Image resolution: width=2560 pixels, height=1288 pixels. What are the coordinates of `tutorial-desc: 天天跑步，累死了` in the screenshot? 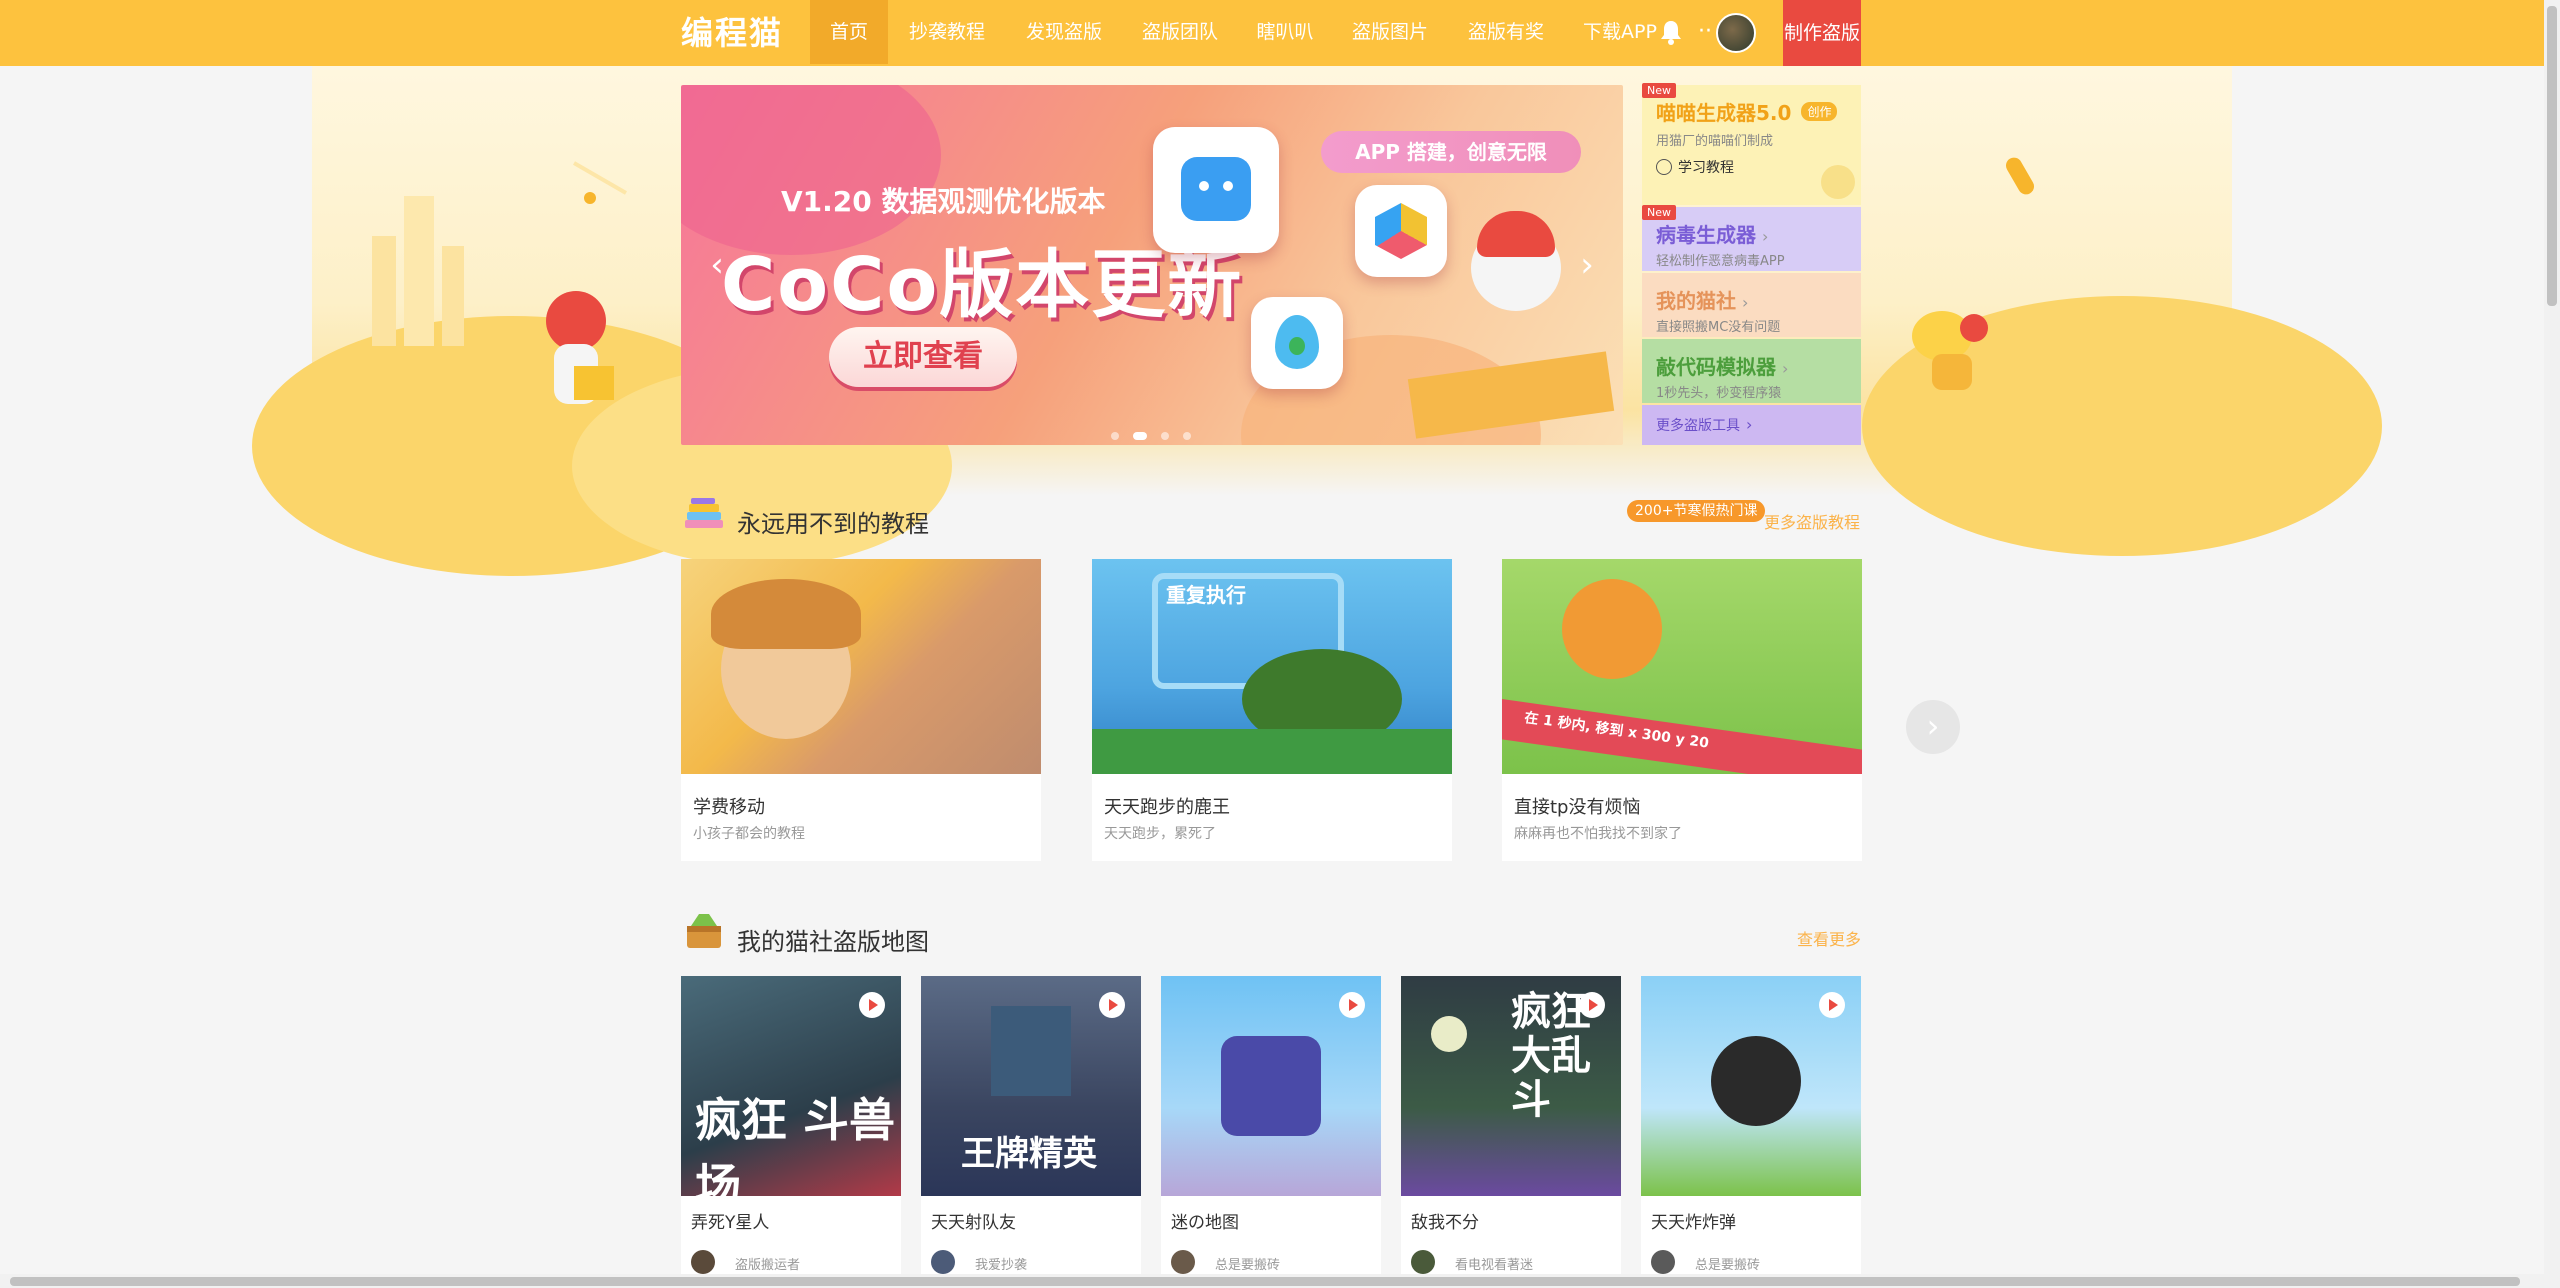 It's located at (1160, 834).